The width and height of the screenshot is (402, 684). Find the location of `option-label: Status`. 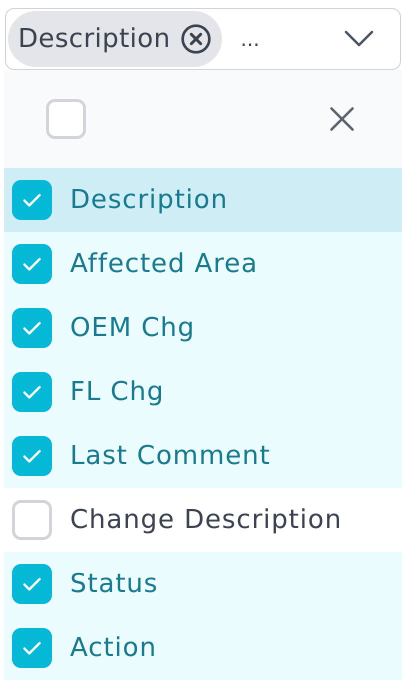

option-label: Status is located at coordinates (114, 584).